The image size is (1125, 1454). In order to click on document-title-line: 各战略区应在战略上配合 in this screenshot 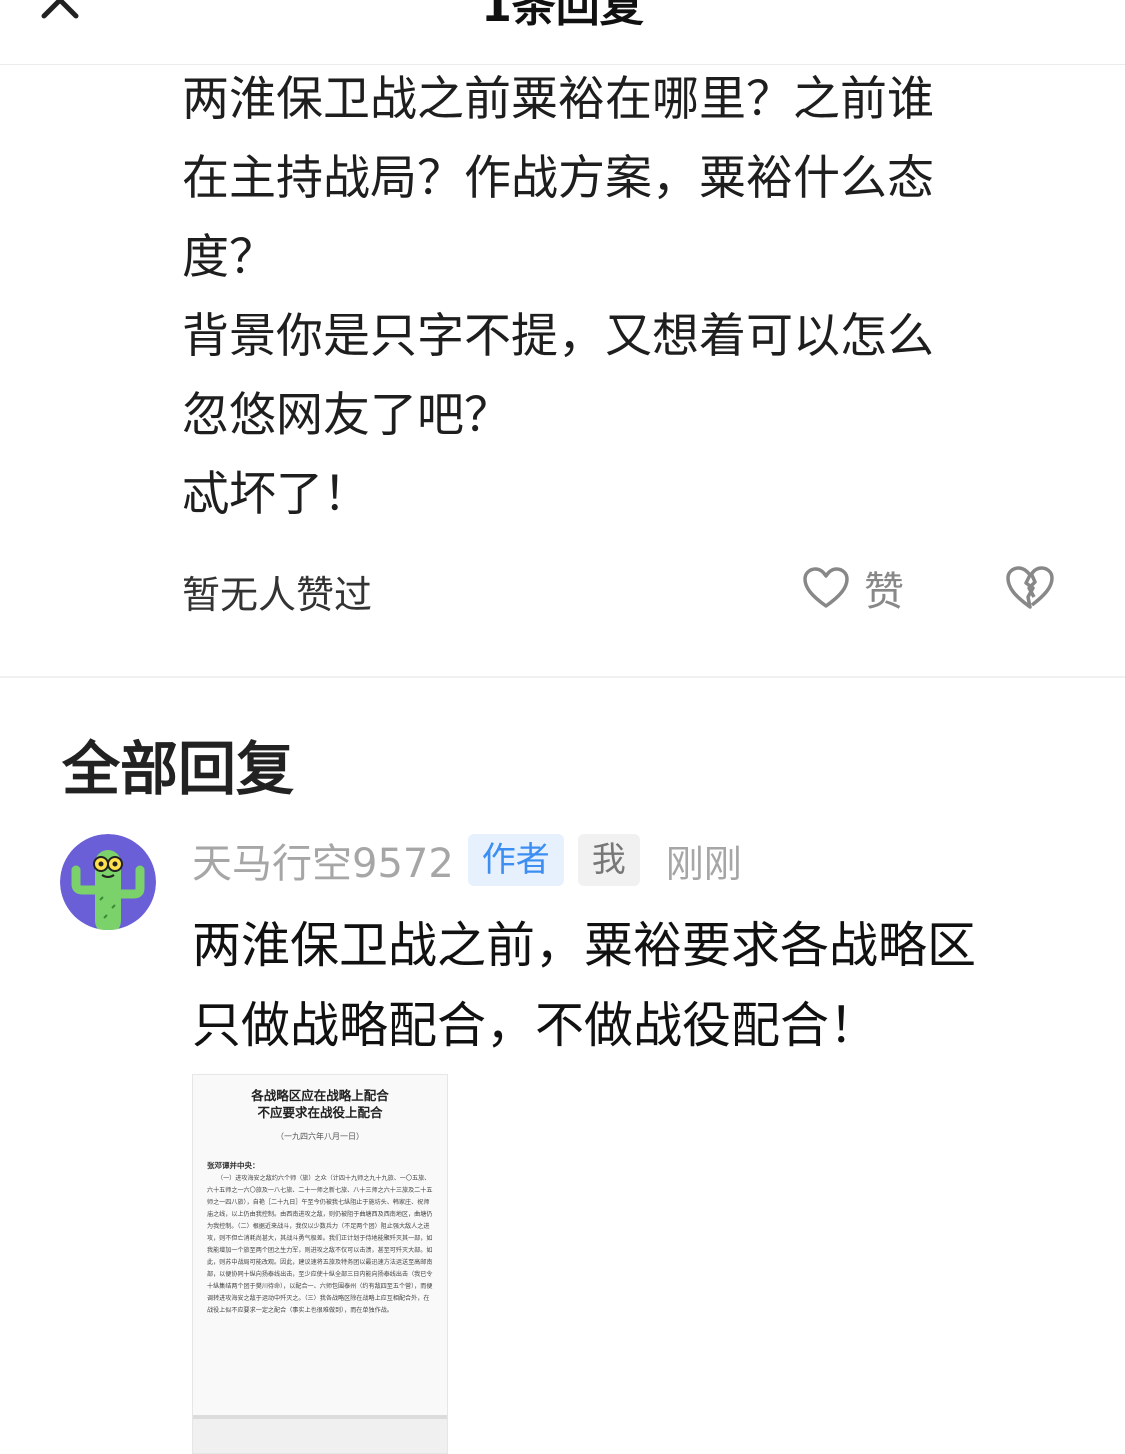, I will do `click(320, 1095)`.